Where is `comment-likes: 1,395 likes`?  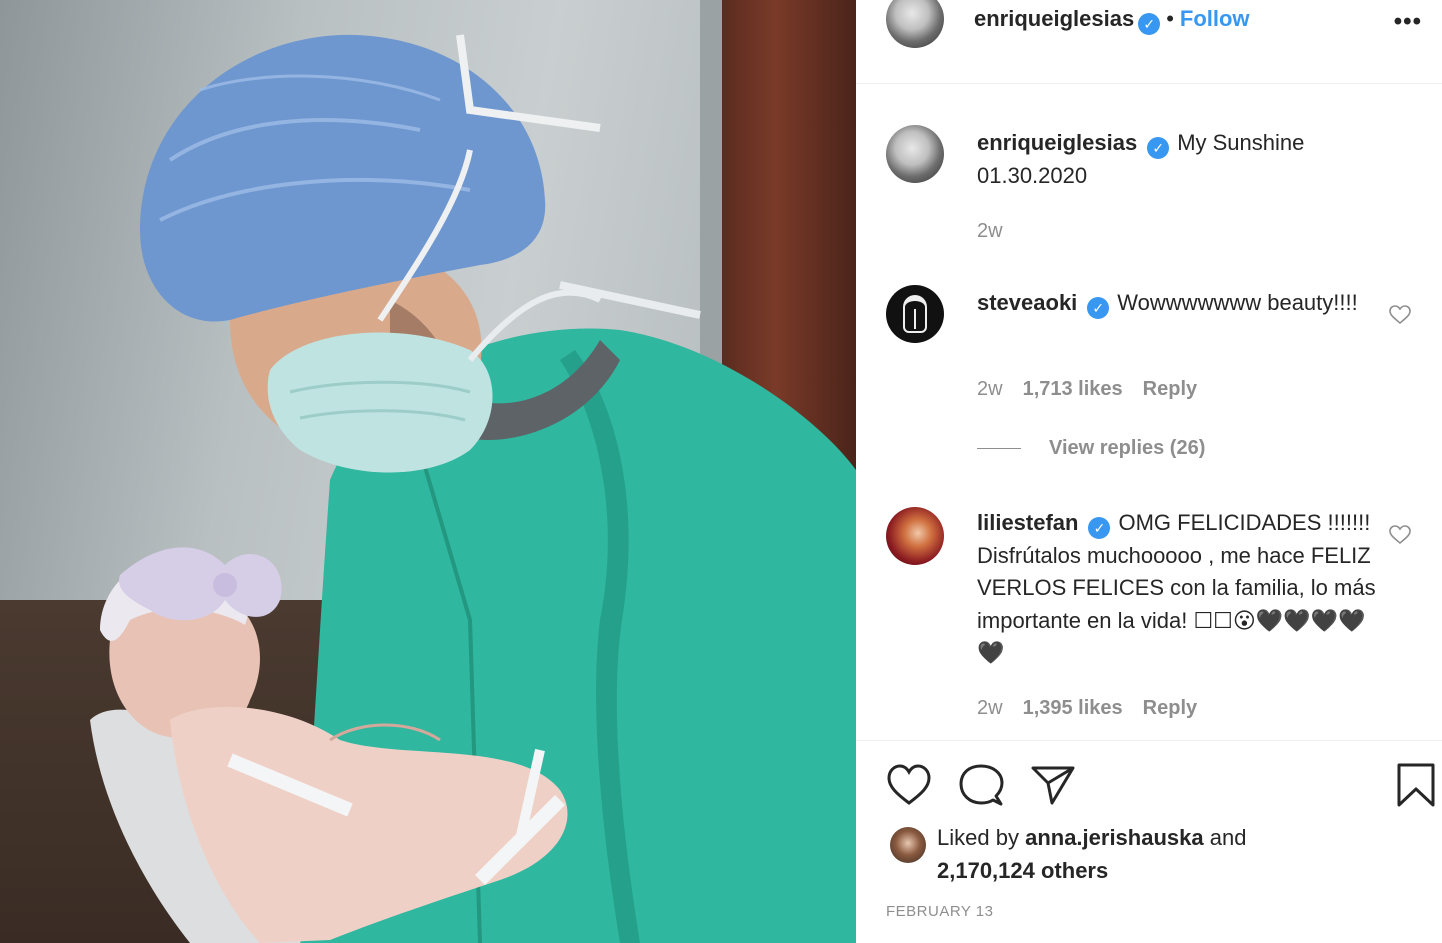
comment-likes: 1,395 likes is located at coordinates (1073, 708).